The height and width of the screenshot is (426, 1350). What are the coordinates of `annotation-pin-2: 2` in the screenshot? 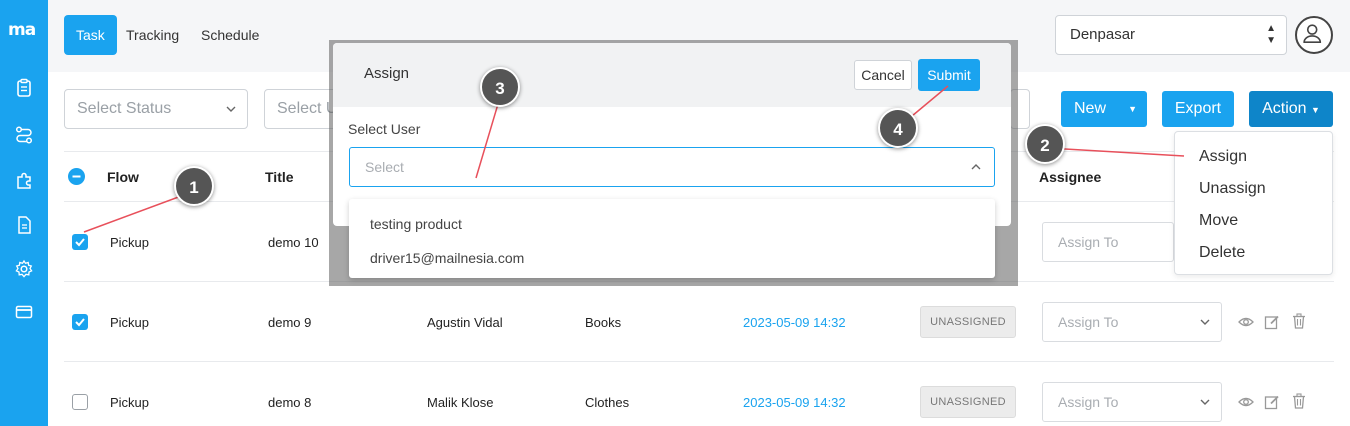 It's located at (1045, 144).